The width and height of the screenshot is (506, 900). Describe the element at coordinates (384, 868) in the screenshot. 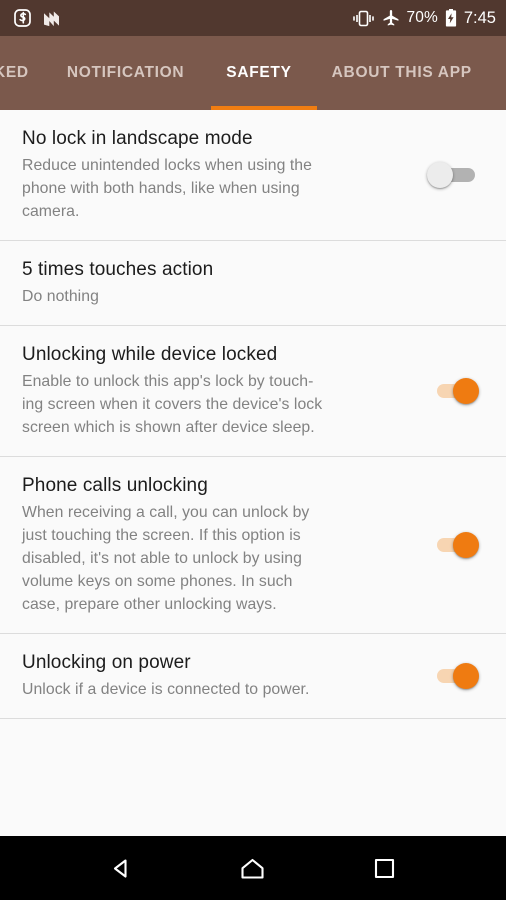

I see `recents-nav-icon` at that location.